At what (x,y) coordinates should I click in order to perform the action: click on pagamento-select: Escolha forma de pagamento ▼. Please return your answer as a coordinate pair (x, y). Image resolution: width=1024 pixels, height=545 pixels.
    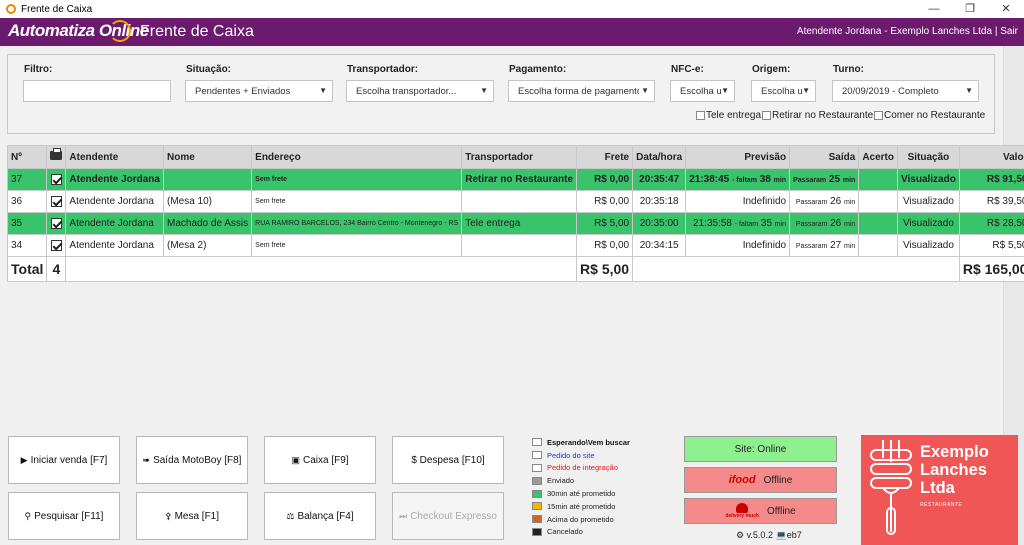
    Looking at the image, I should click on (581, 91).